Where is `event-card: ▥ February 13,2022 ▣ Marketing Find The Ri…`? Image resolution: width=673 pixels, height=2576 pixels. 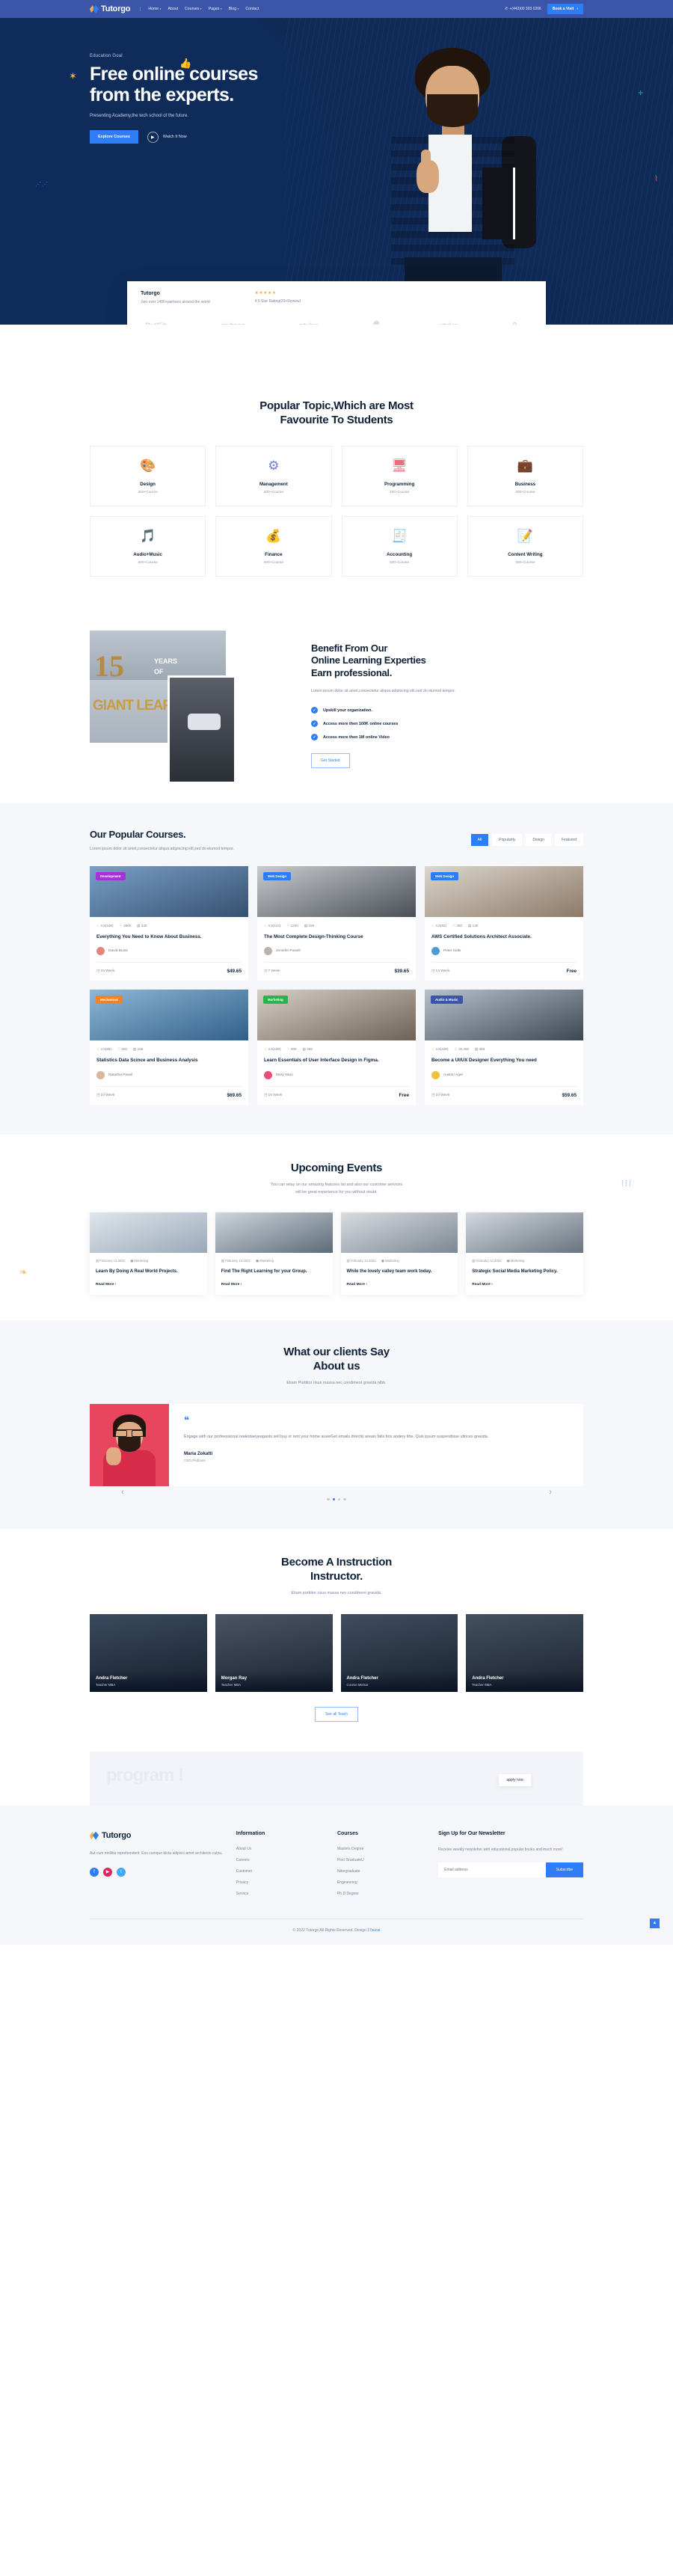 event-card: ▥ February 13,2022 ▣ Marketing Find The Ri… is located at coordinates (274, 1253).